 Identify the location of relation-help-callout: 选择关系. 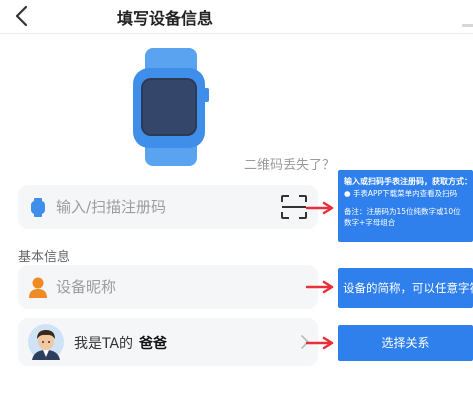
(405, 343).